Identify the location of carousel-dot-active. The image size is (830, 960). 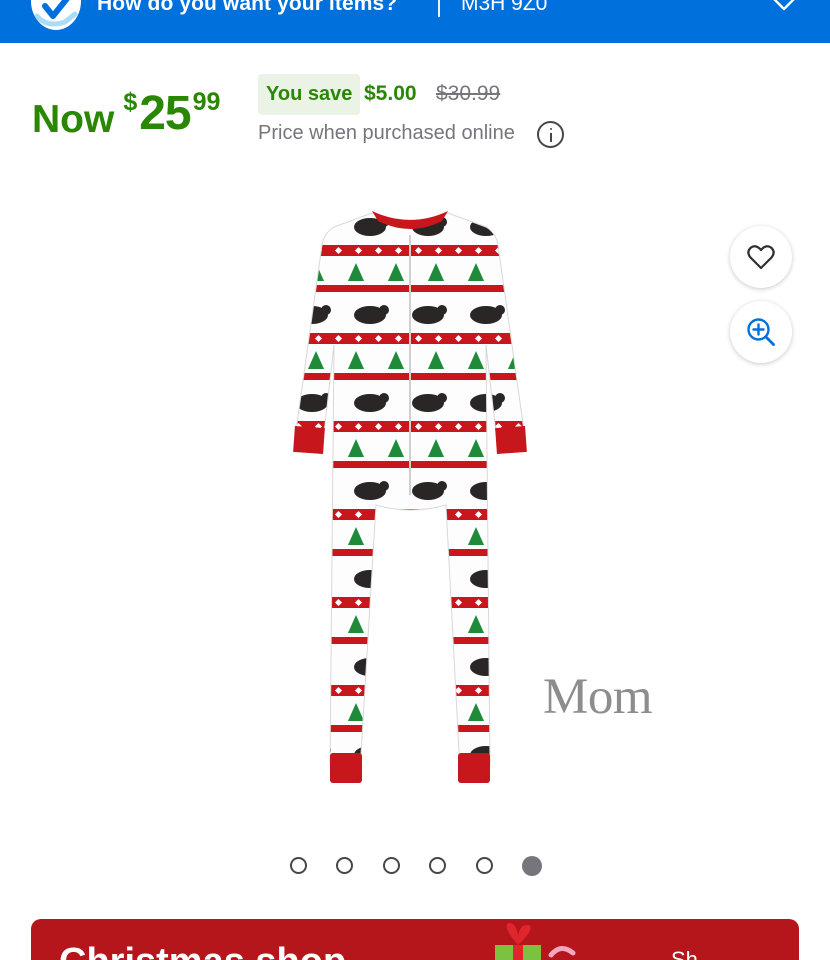
(531, 865).